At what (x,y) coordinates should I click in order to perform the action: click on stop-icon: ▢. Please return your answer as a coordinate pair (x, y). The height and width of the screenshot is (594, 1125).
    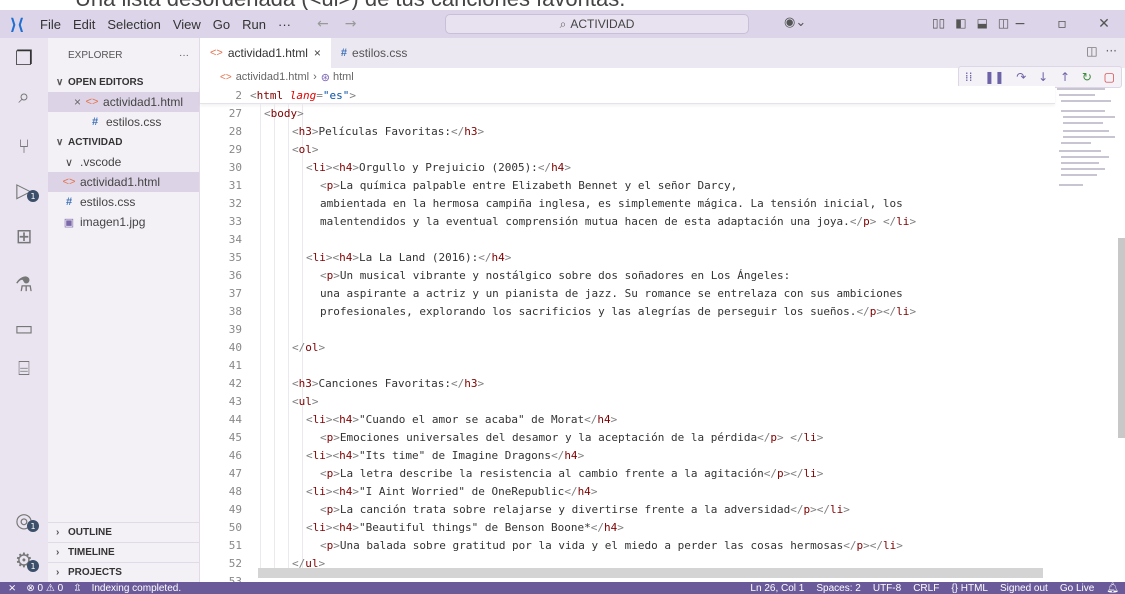
    Looking at the image, I should click on (1109, 77).